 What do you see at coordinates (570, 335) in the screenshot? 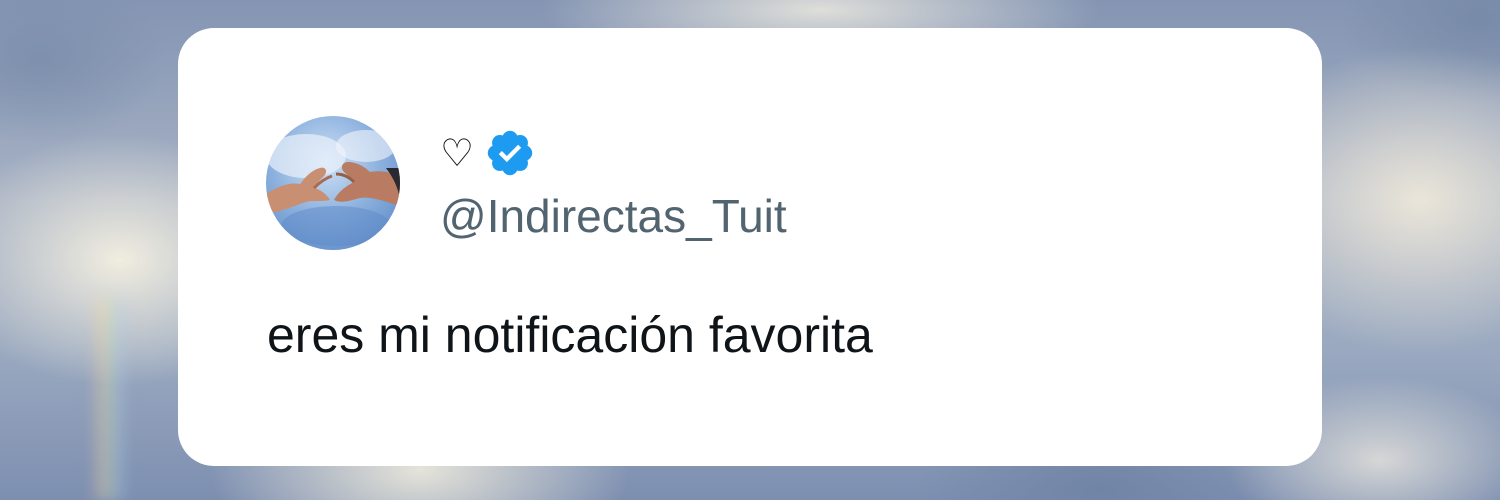
I see `tweet-text: eres mi notificación favorita` at bounding box center [570, 335].